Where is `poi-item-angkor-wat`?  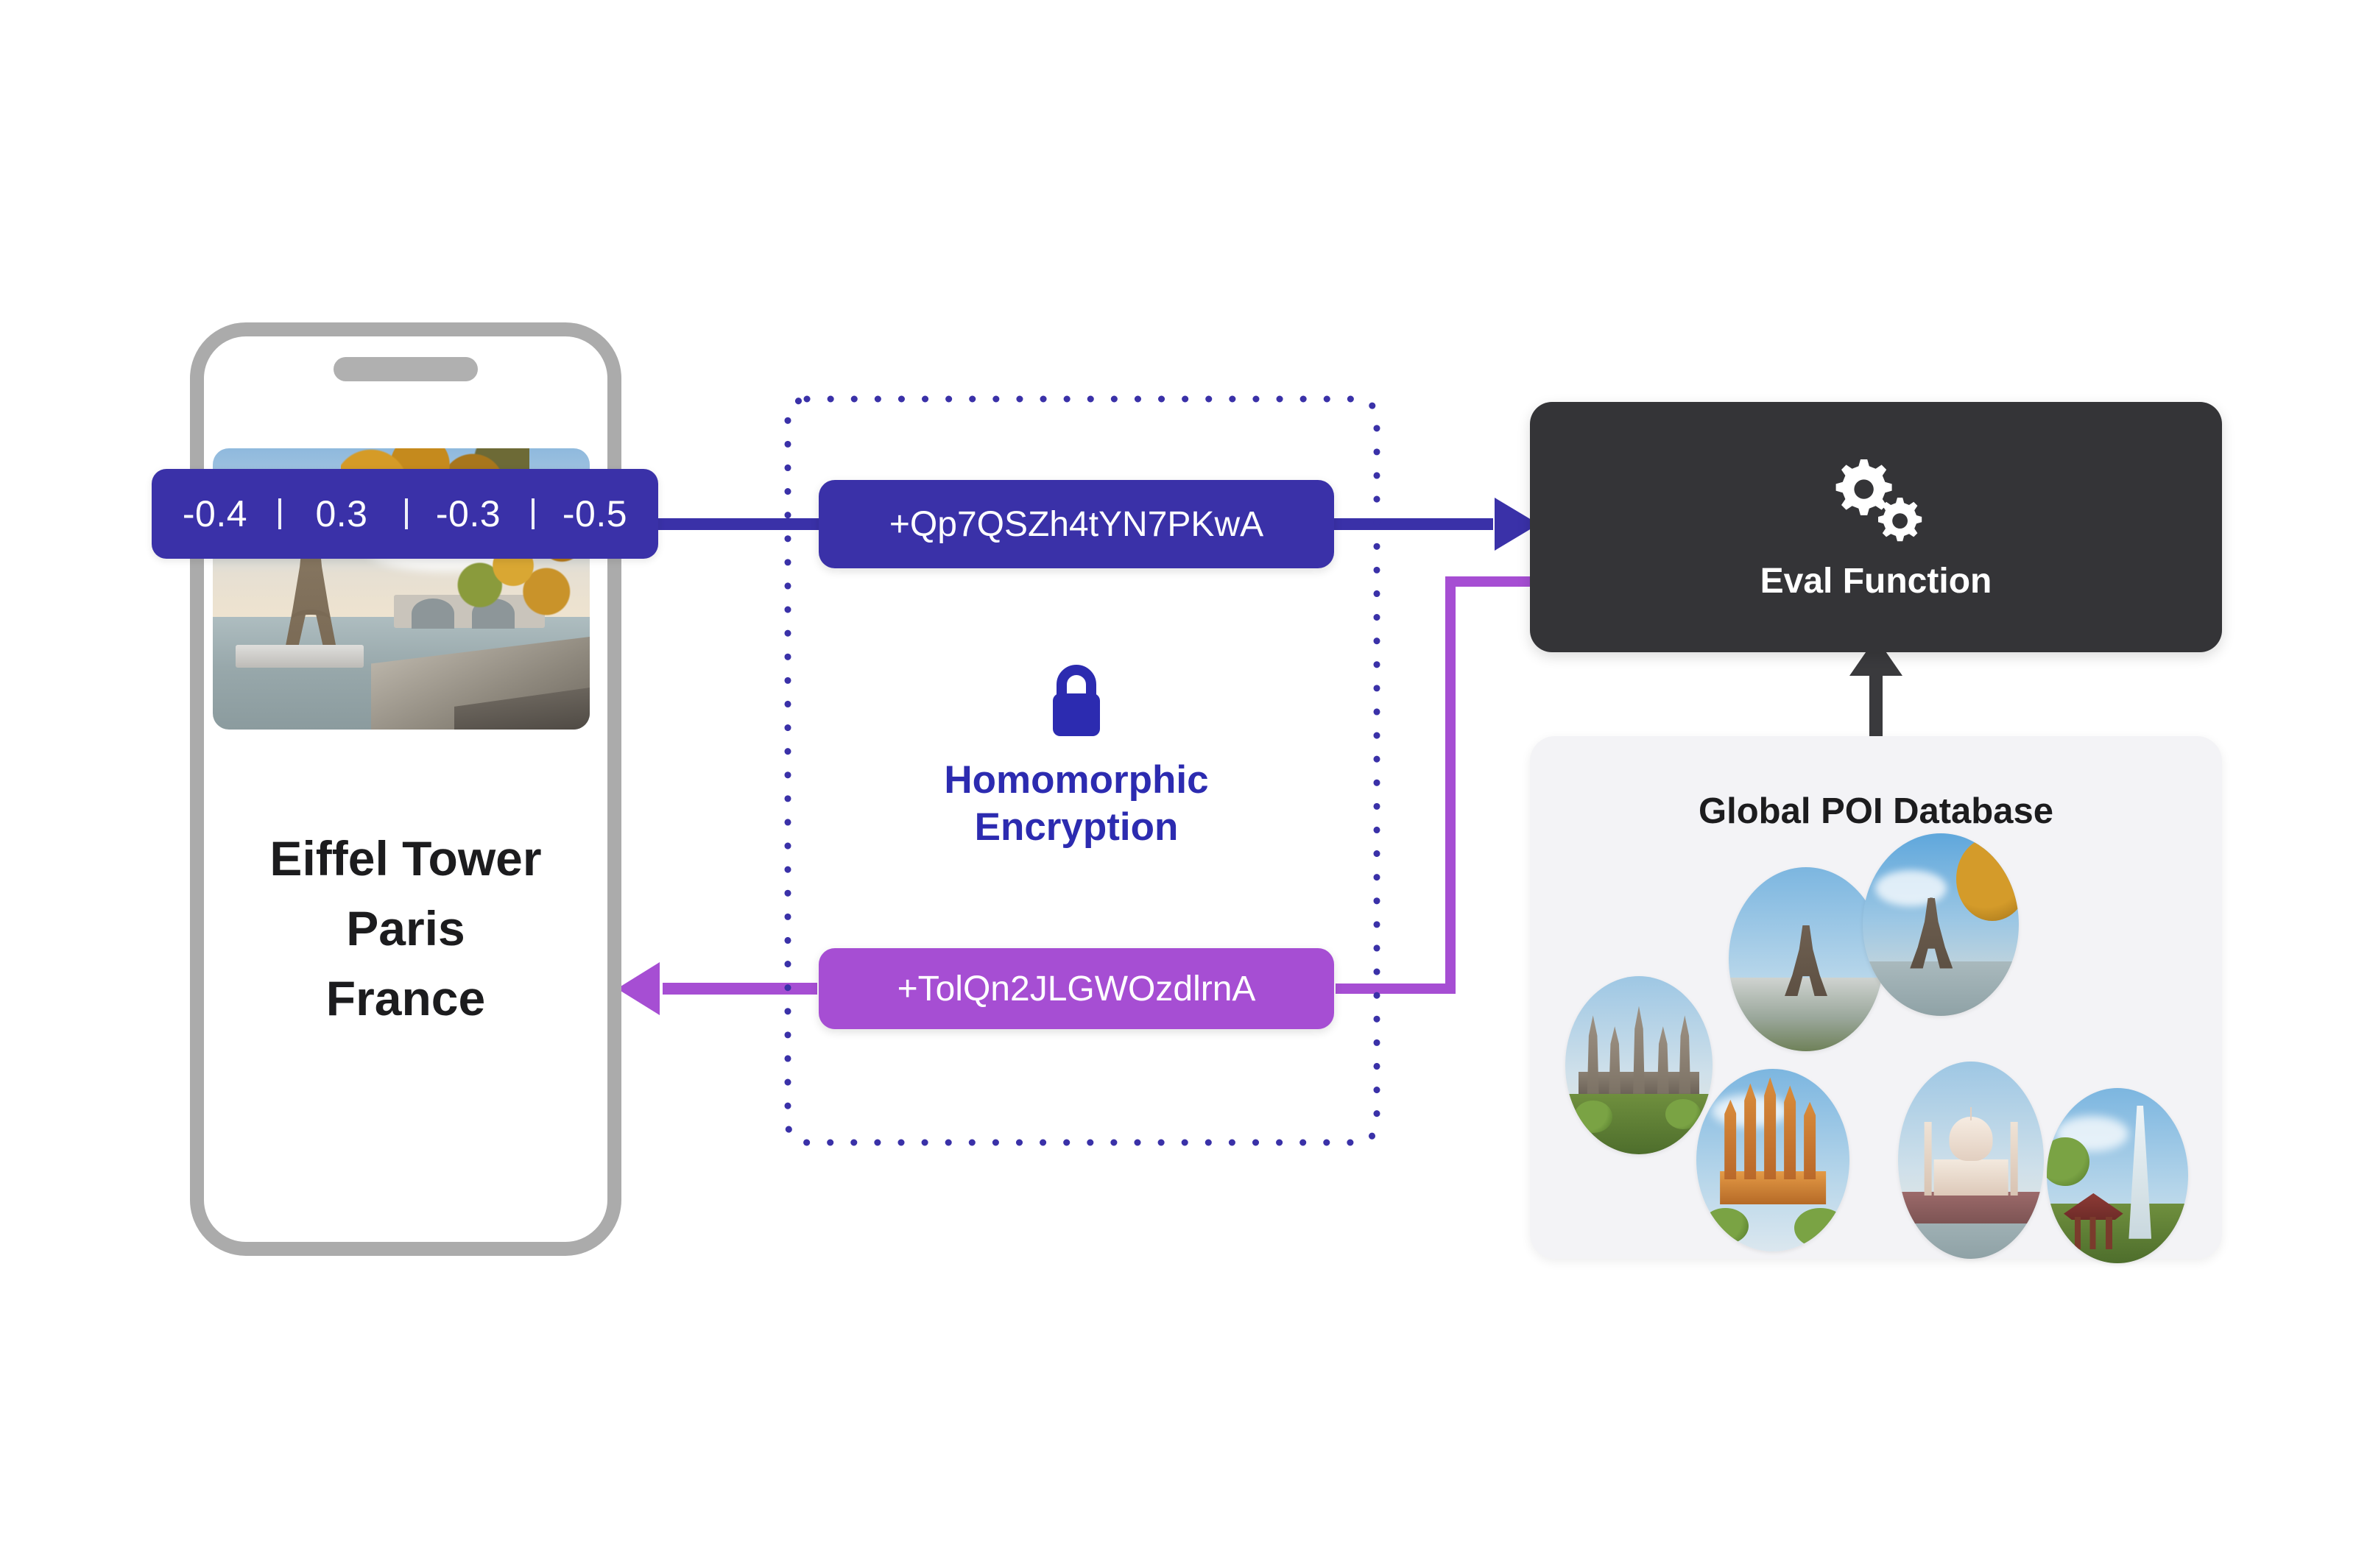
poi-item-angkor-wat is located at coordinates (1639, 1065).